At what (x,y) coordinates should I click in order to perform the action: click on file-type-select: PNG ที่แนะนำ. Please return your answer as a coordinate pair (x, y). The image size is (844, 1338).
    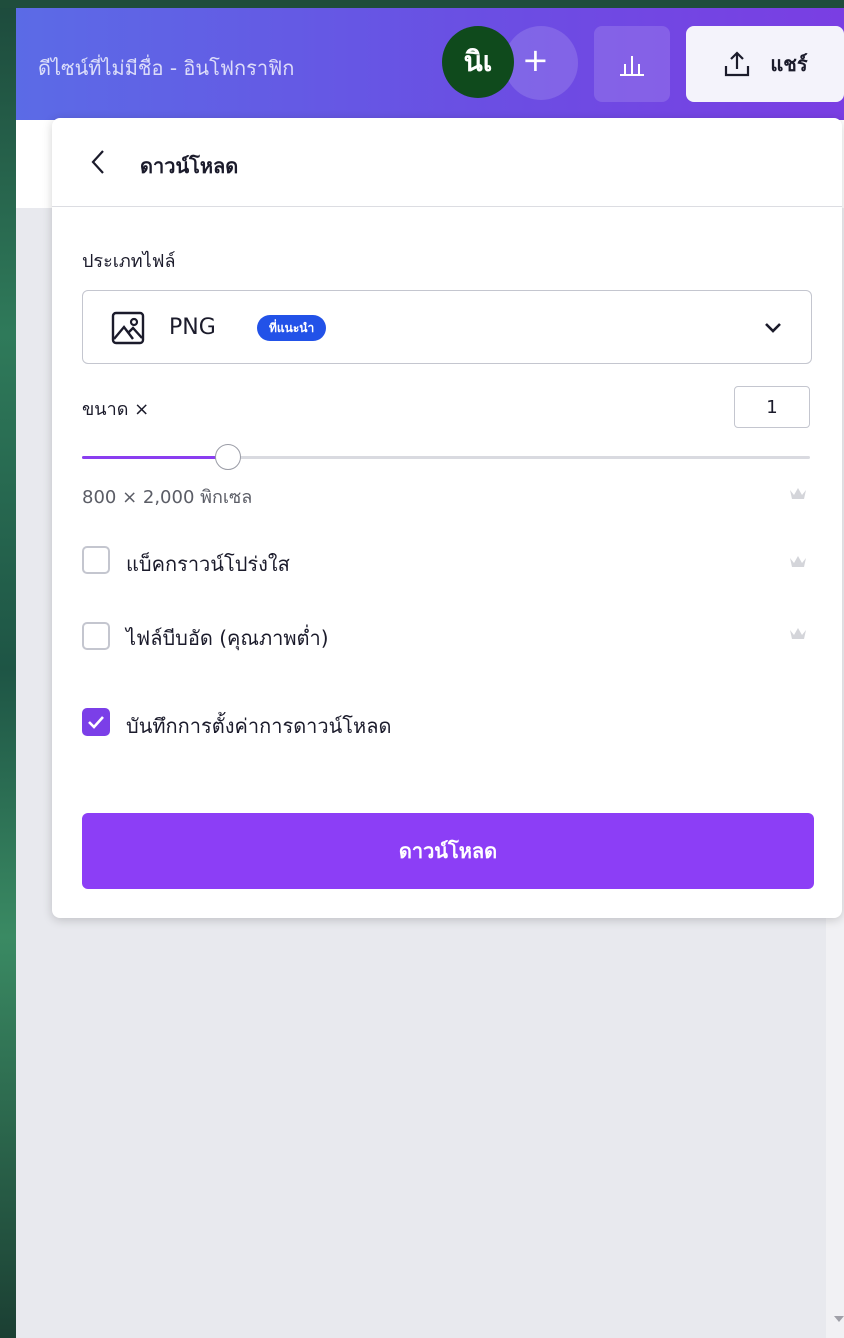
    Looking at the image, I should click on (447, 327).